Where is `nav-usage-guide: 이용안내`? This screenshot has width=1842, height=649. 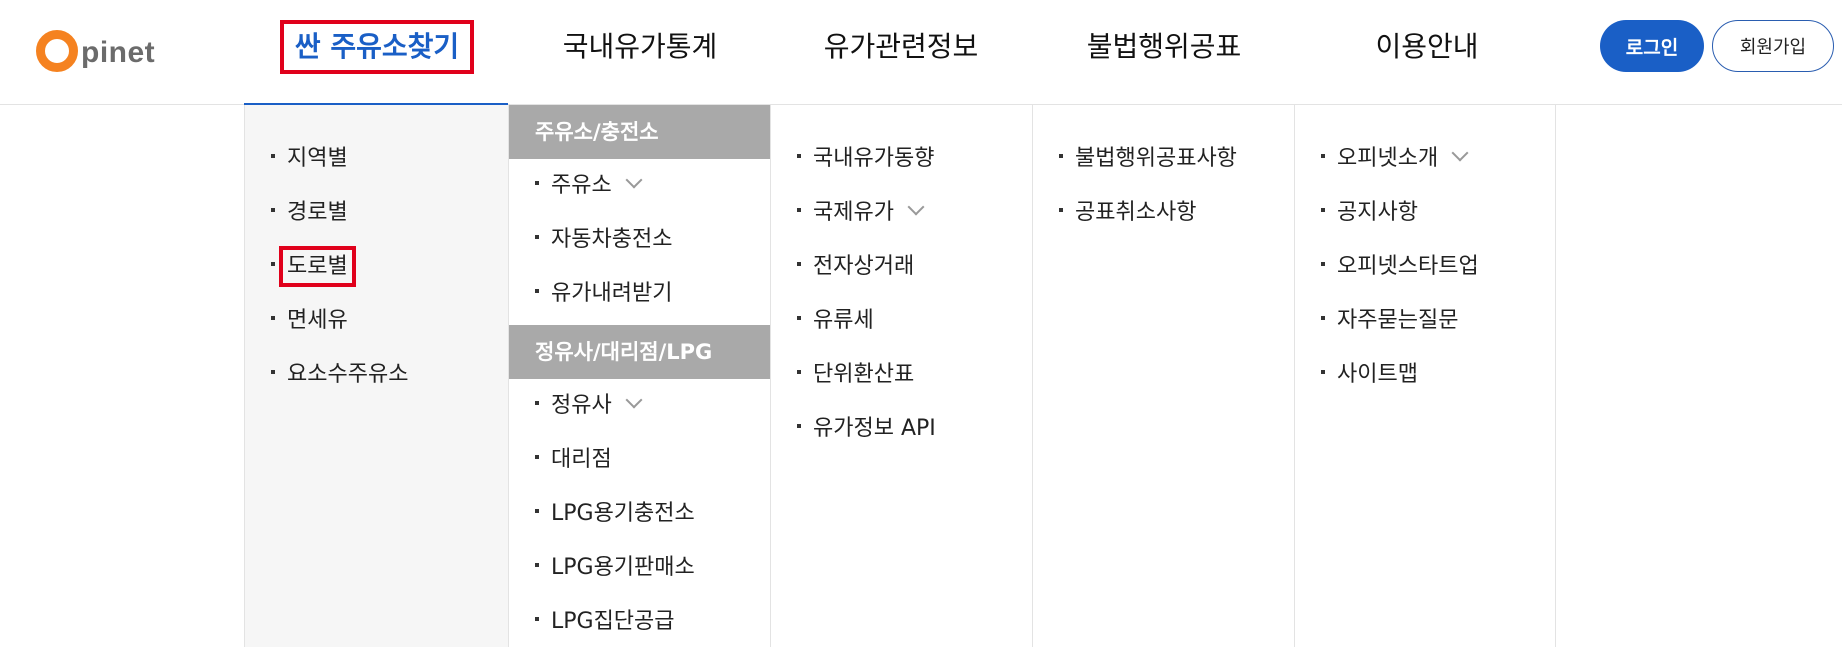
nav-usage-guide: 이용안내 is located at coordinates (1427, 47).